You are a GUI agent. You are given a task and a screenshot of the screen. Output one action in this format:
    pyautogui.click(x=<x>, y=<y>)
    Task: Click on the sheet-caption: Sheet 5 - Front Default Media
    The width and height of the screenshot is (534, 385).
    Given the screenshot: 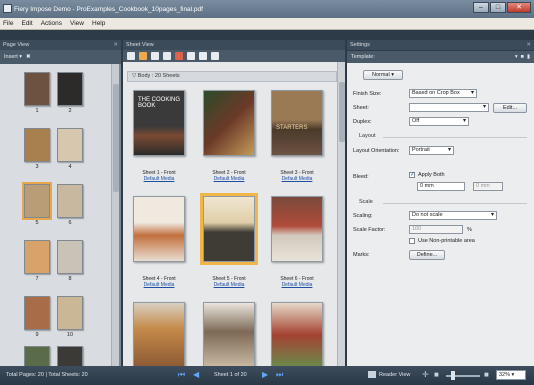 What is the action you would take?
    pyautogui.click(x=229, y=282)
    